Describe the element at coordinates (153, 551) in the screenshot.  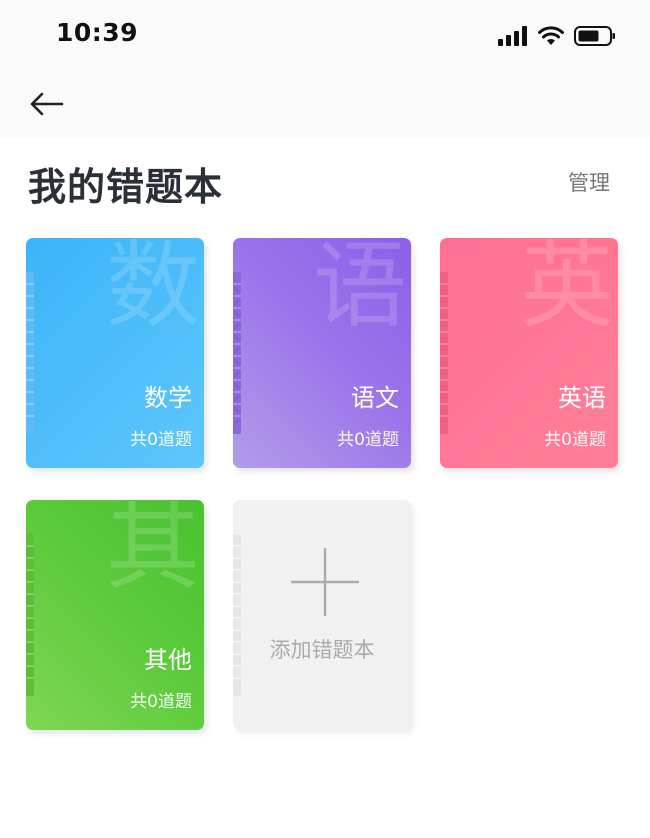
I see `notebook-watermark: 其` at that location.